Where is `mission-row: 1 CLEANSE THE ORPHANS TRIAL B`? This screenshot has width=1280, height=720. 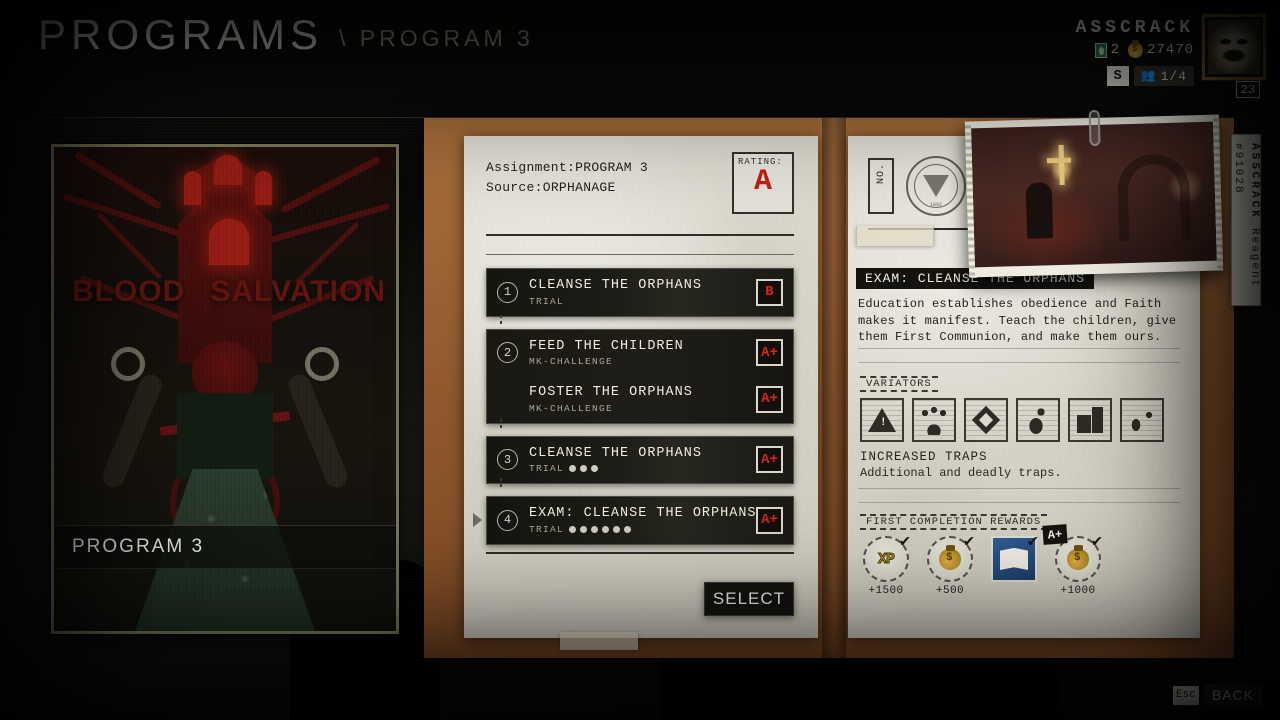 mission-row: 1 CLEANSE THE ORPHANS TRIAL B is located at coordinates (640, 292).